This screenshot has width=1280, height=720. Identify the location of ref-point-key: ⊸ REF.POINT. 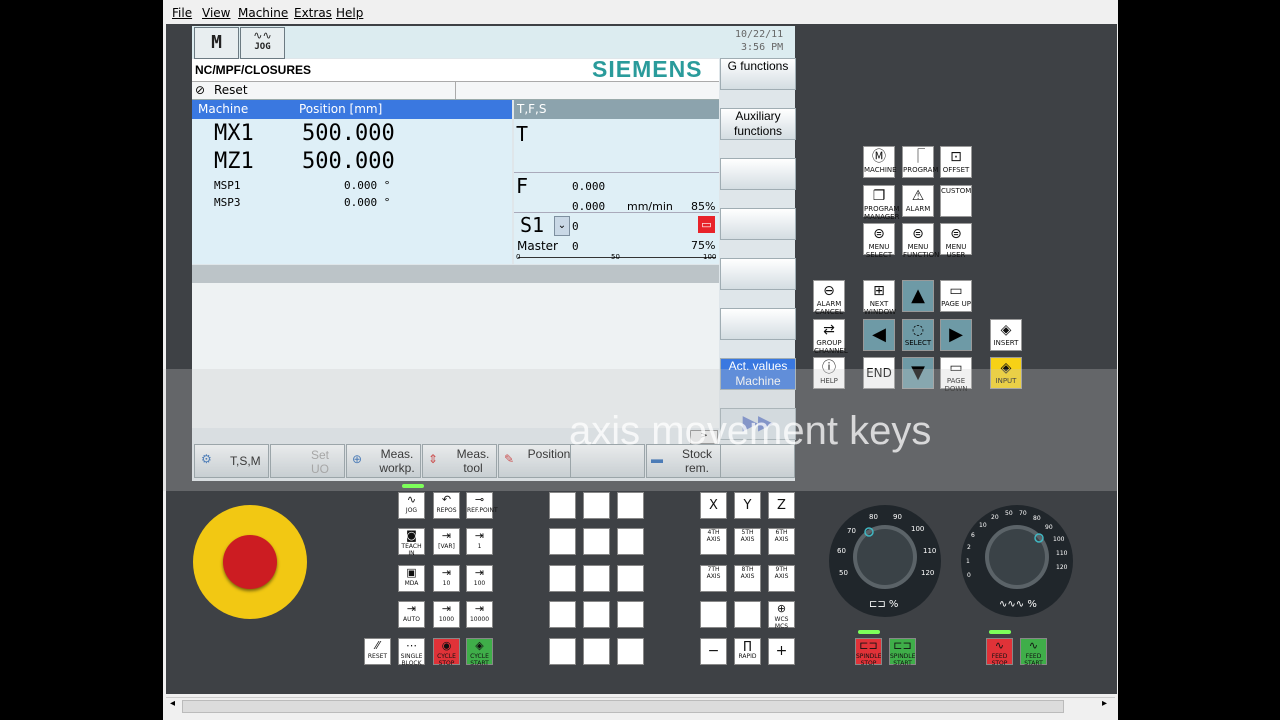
(482, 505).